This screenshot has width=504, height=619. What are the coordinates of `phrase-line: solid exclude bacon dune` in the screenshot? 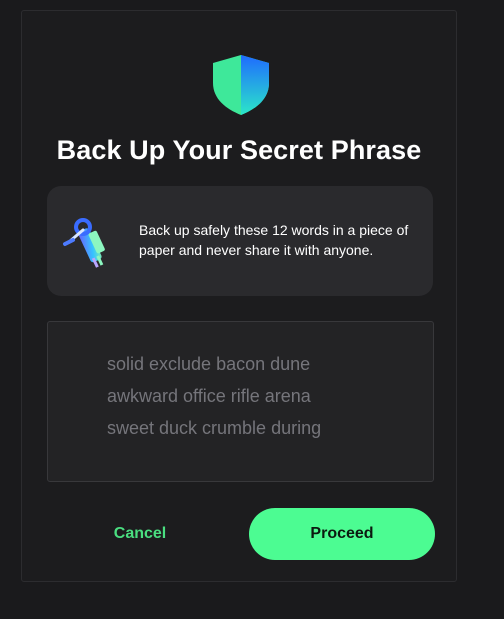 It's located at (209, 364).